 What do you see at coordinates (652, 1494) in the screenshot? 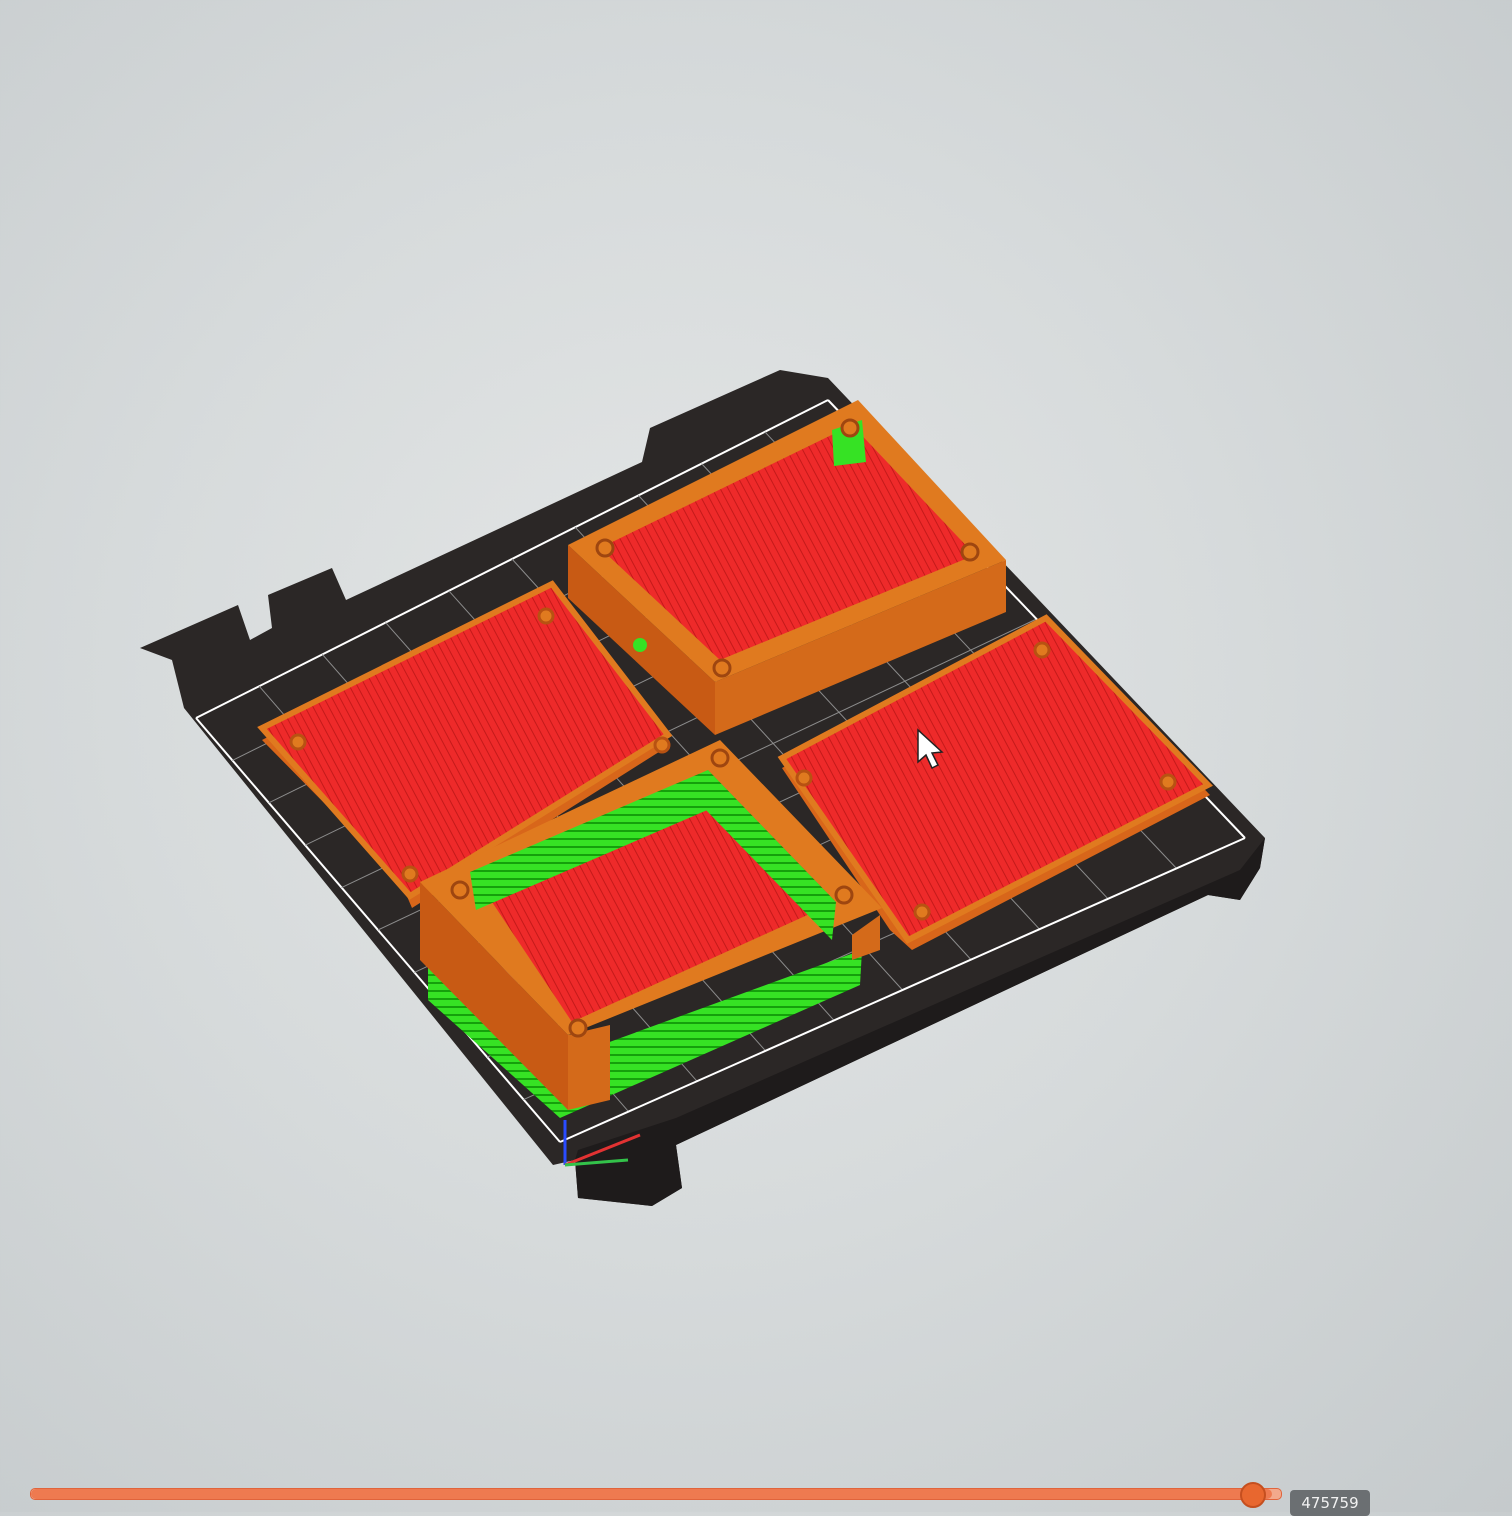
I see `slider-fill` at bounding box center [652, 1494].